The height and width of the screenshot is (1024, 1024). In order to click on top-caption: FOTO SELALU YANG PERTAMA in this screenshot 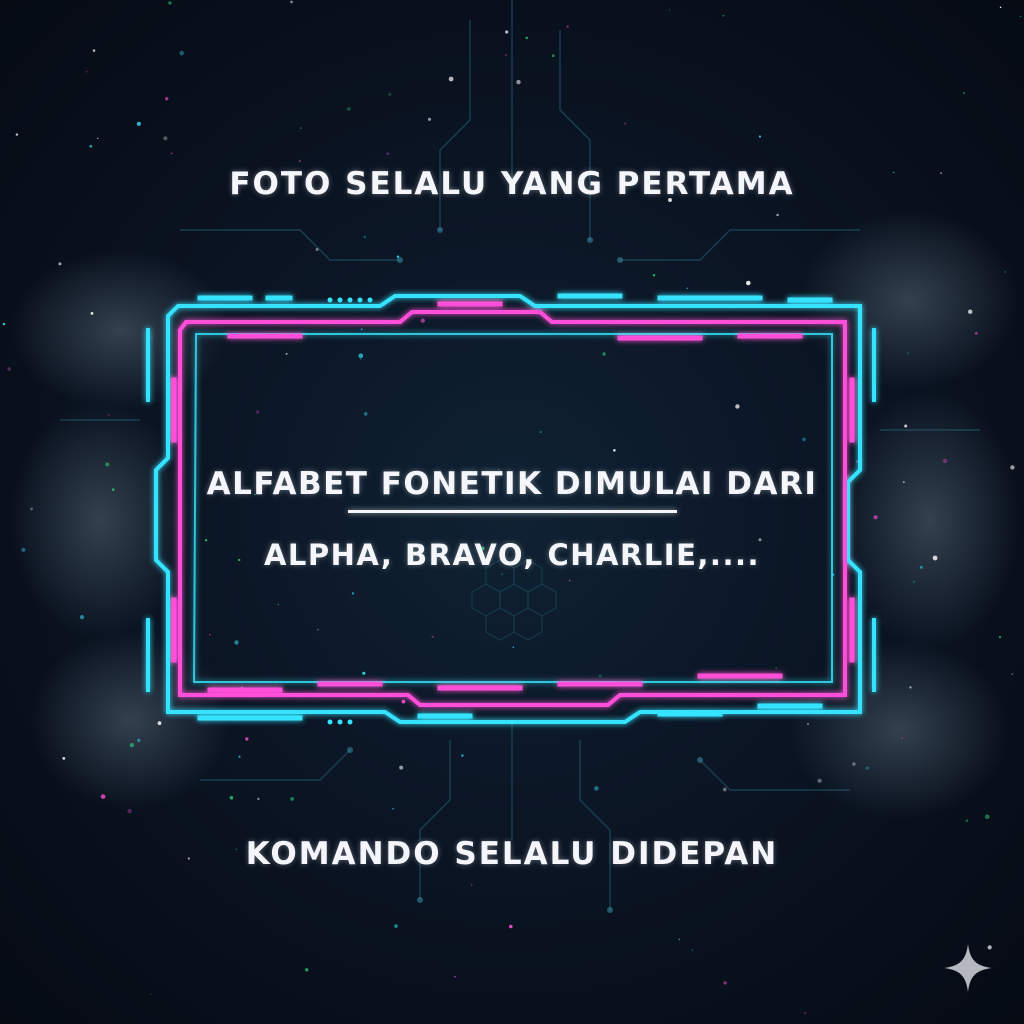, I will do `click(512, 184)`.